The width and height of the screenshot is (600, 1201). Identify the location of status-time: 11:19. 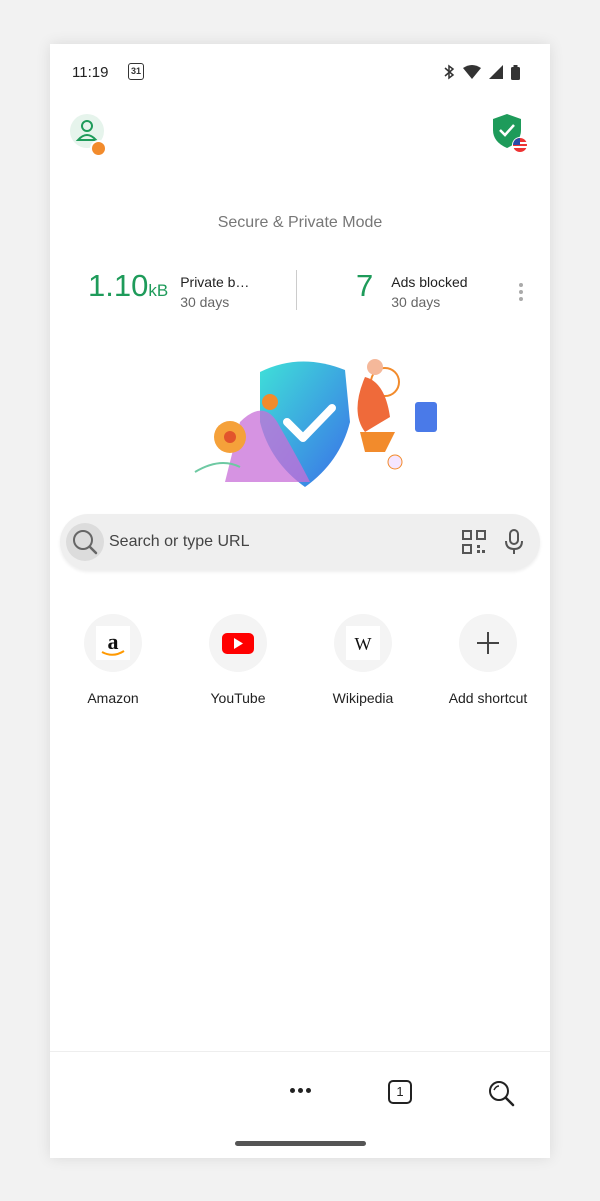
(90, 72).